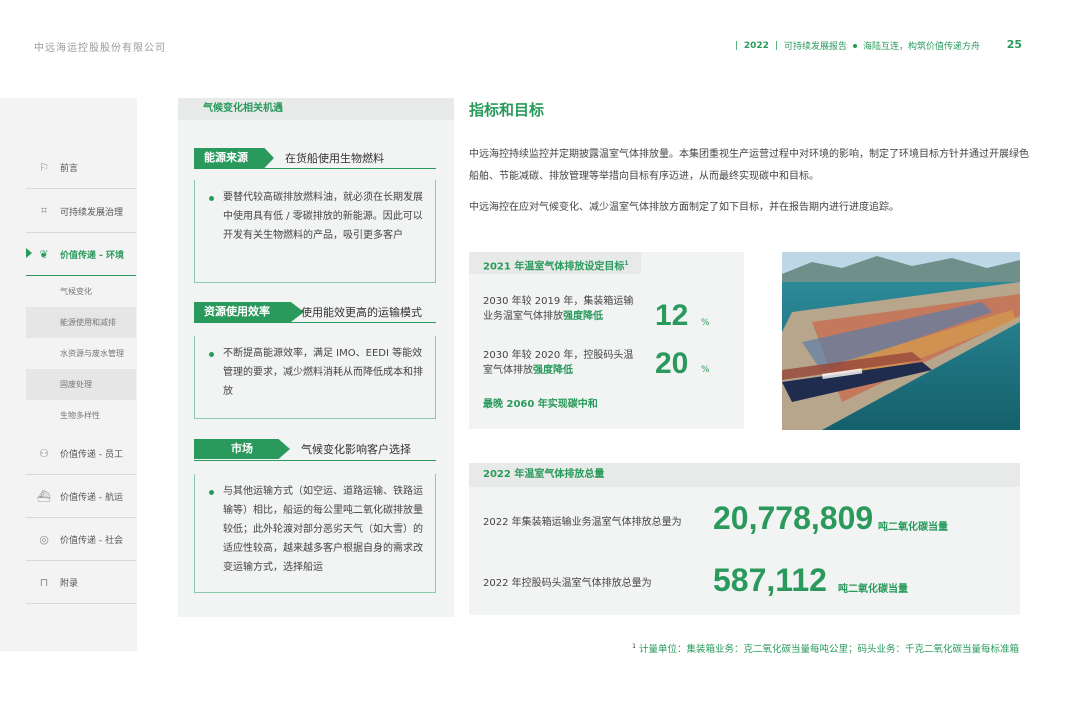 This screenshot has width=1080, height=720. Describe the element at coordinates (69, 583) in the screenshot. I see `sidebar-item-label: 附录` at that location.